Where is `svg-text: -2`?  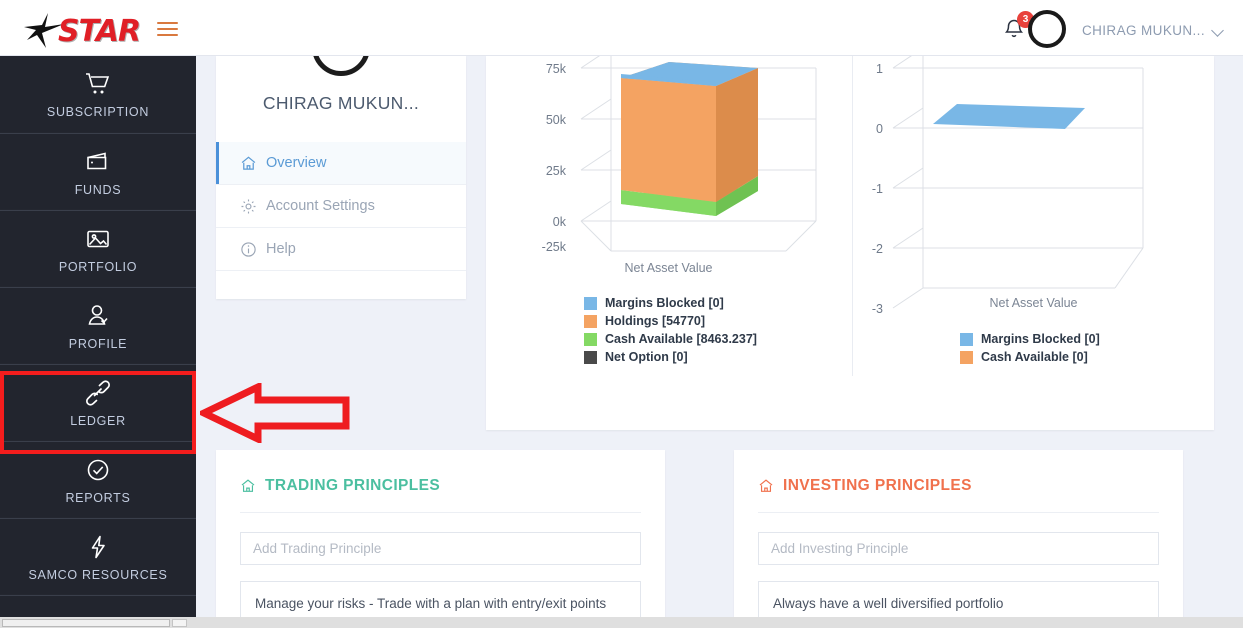 svg-text: -2 is located at coordinates (877, 249).